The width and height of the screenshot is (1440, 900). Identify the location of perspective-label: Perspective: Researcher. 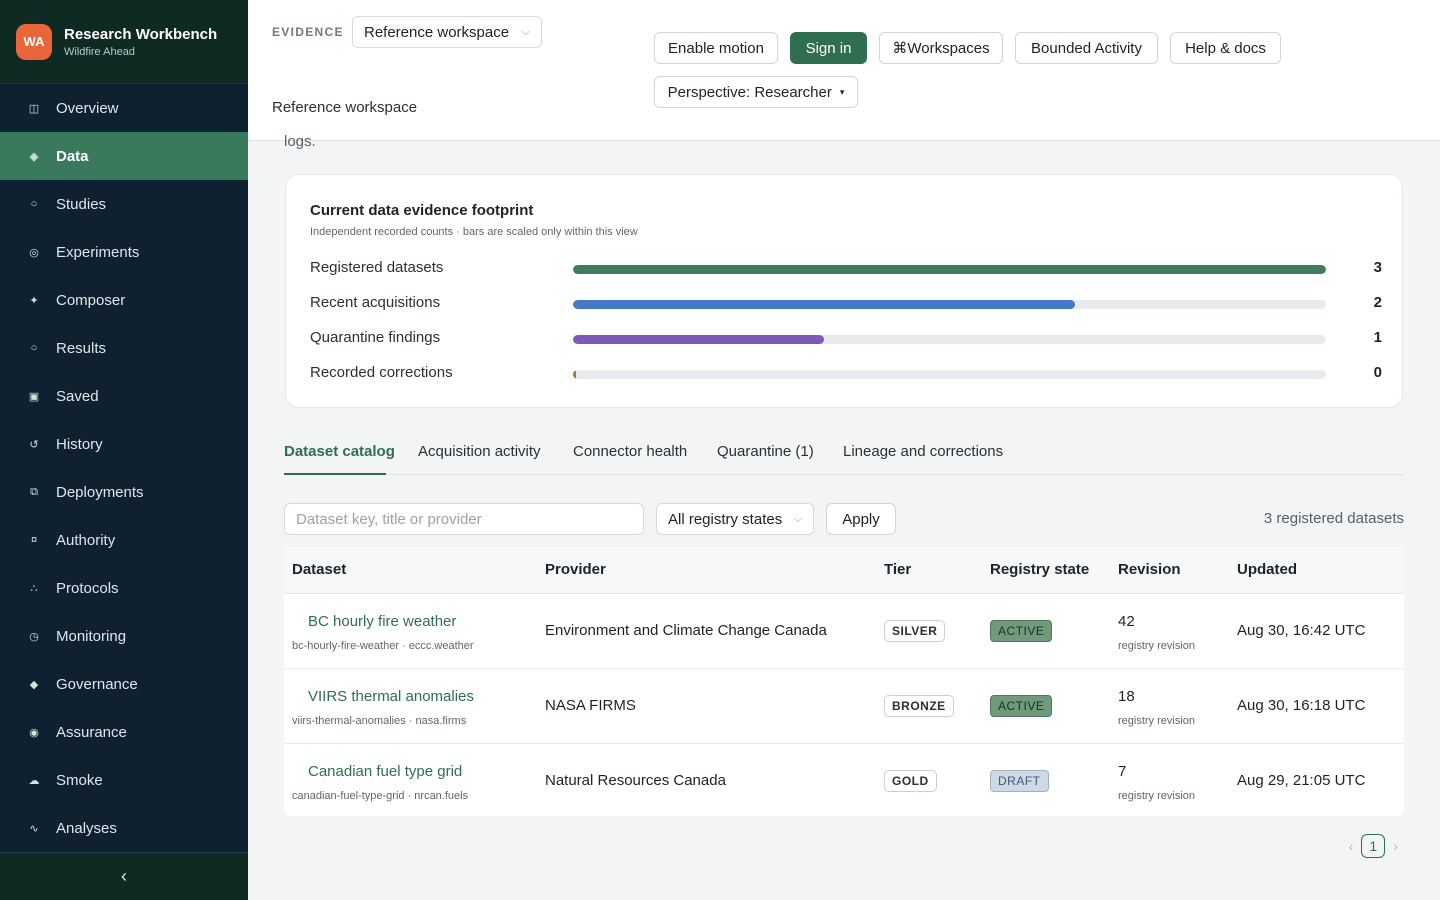
(749, 92).